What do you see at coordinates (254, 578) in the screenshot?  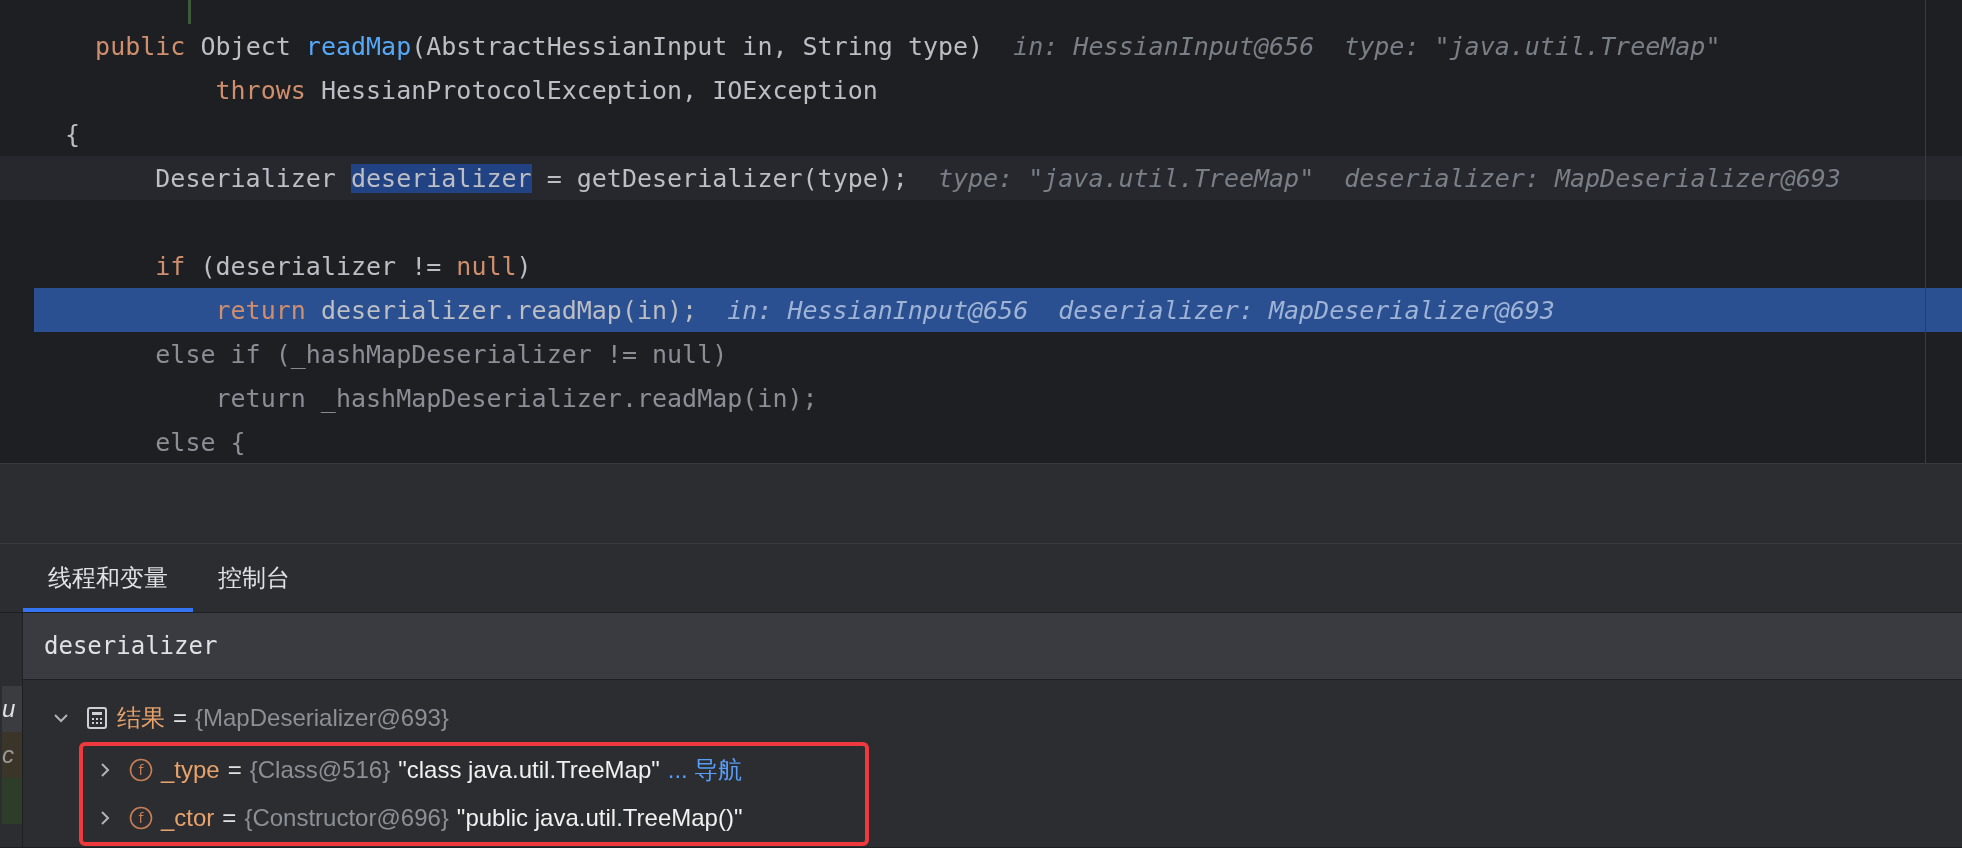 I see `panel-tab: 控制台` at bounding box center [254, 578].